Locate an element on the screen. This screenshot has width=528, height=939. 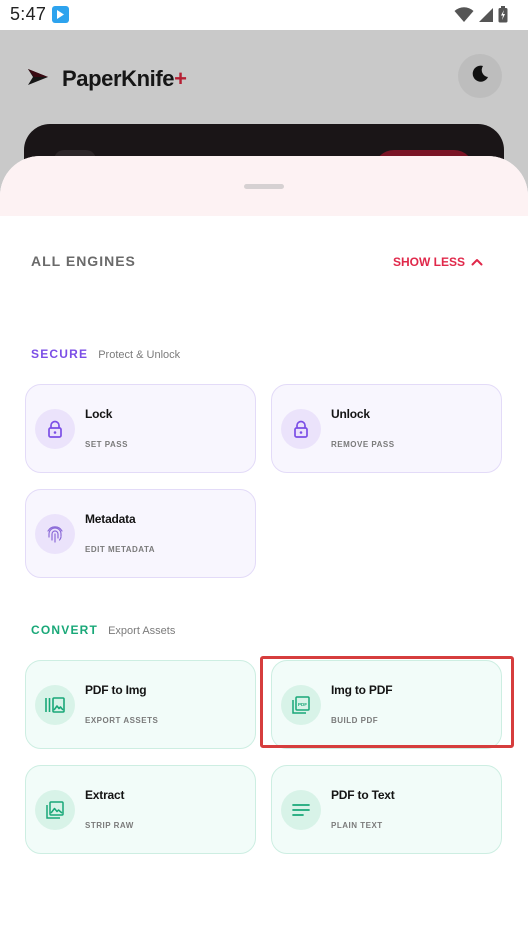
secure-section-header: SECURE Protect & Unlock is located at coordinates (105, 354).